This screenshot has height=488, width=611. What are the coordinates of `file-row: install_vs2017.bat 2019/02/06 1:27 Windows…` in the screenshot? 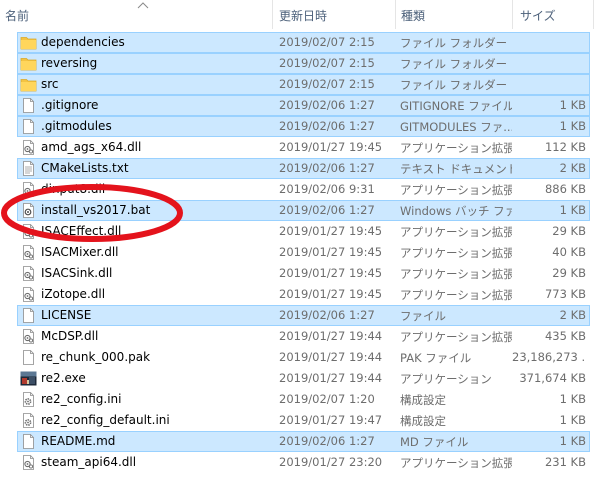 It's located at (305, 210).